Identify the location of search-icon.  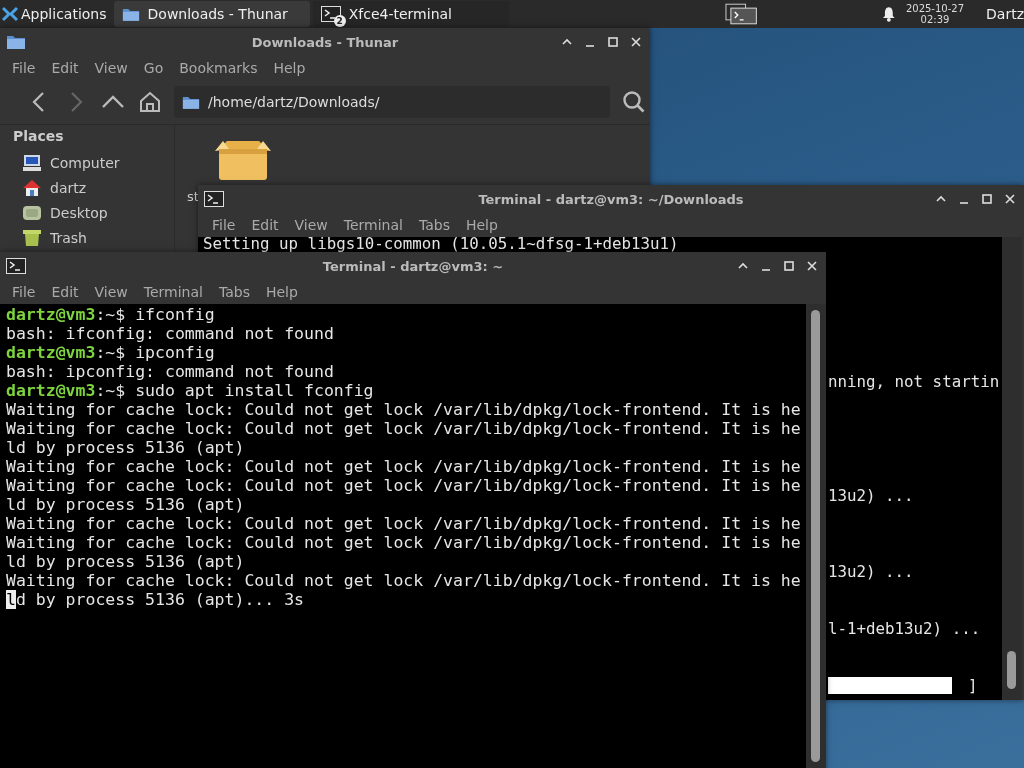
(634, 102).